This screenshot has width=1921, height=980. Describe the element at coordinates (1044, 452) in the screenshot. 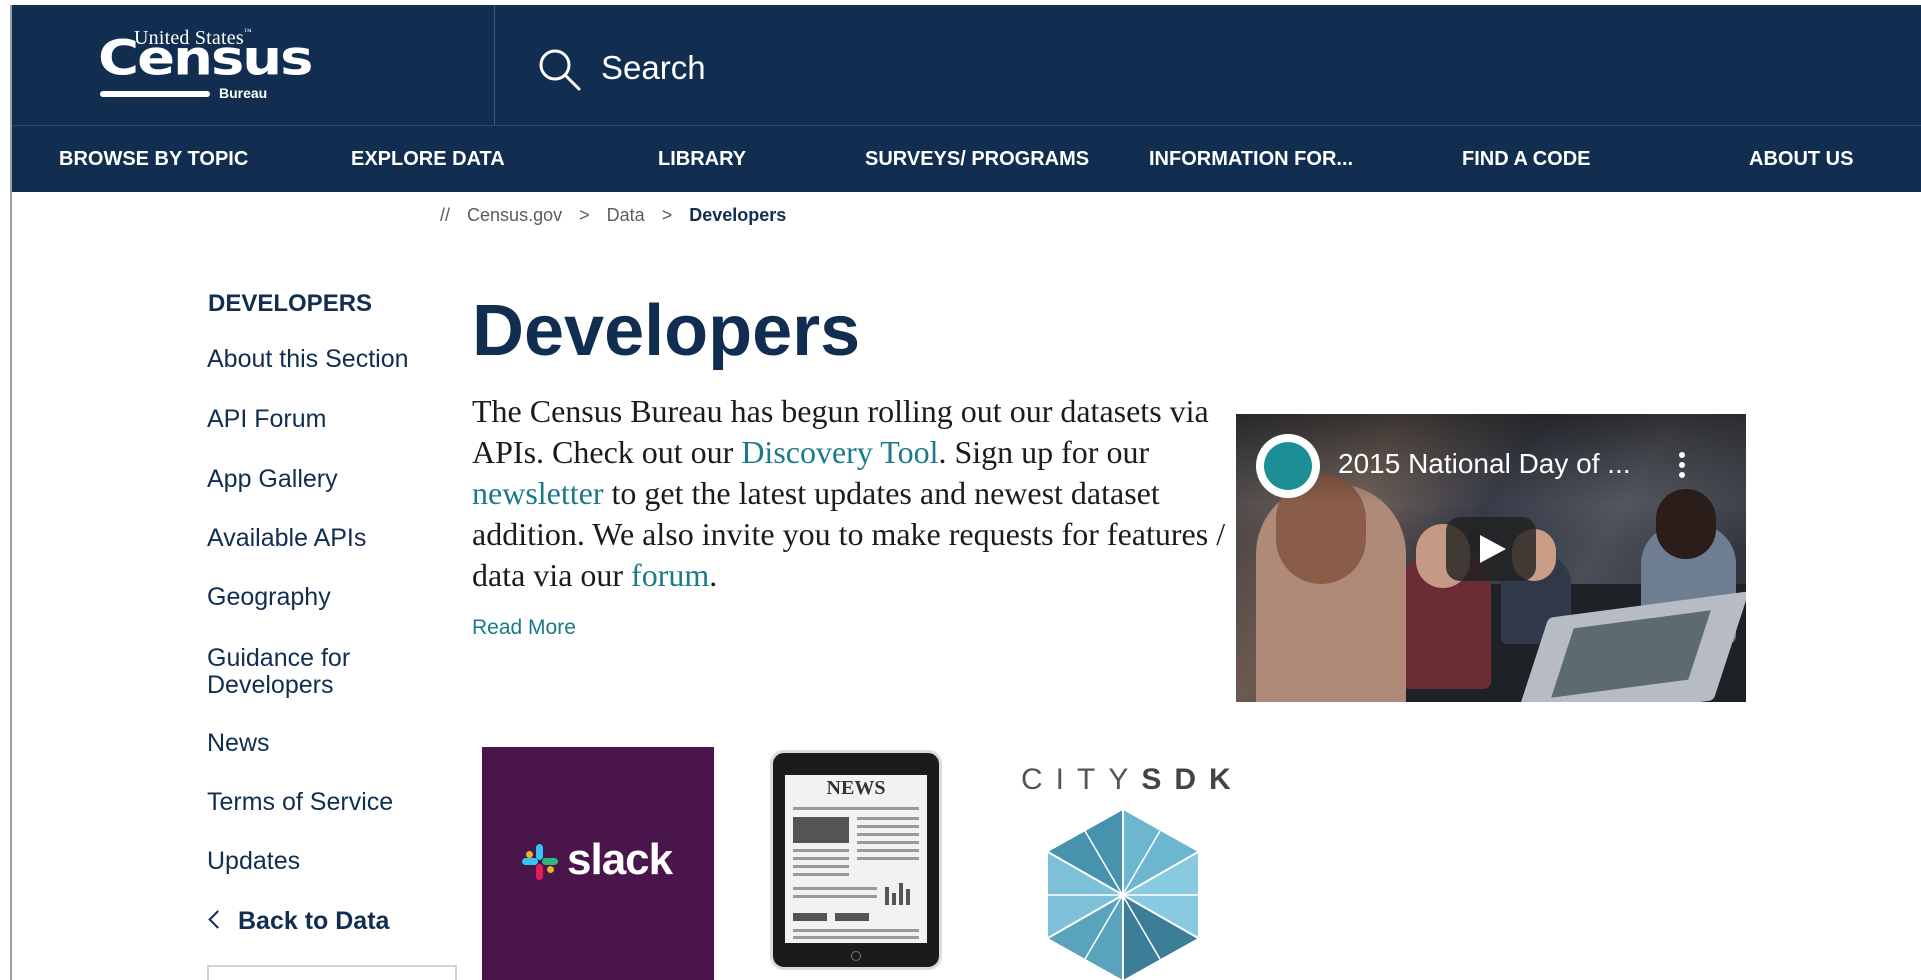

I see `intro-text: . Sign up for our` at that location.